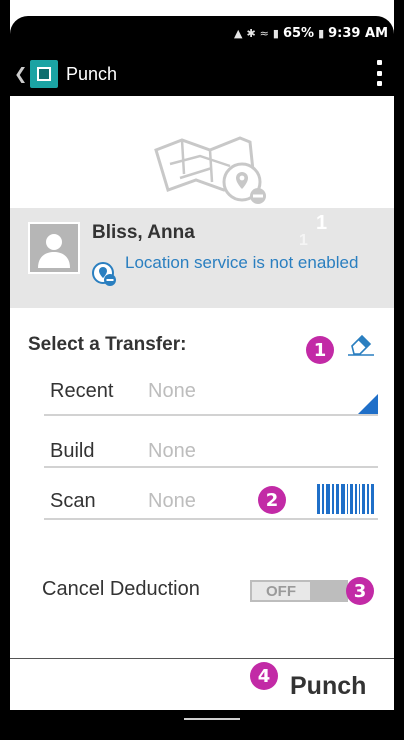 This screenshot has height=740, width=404. Describe the element at coordinates (361, 344) in the screenshot. I see `eraser-icon` at that location.